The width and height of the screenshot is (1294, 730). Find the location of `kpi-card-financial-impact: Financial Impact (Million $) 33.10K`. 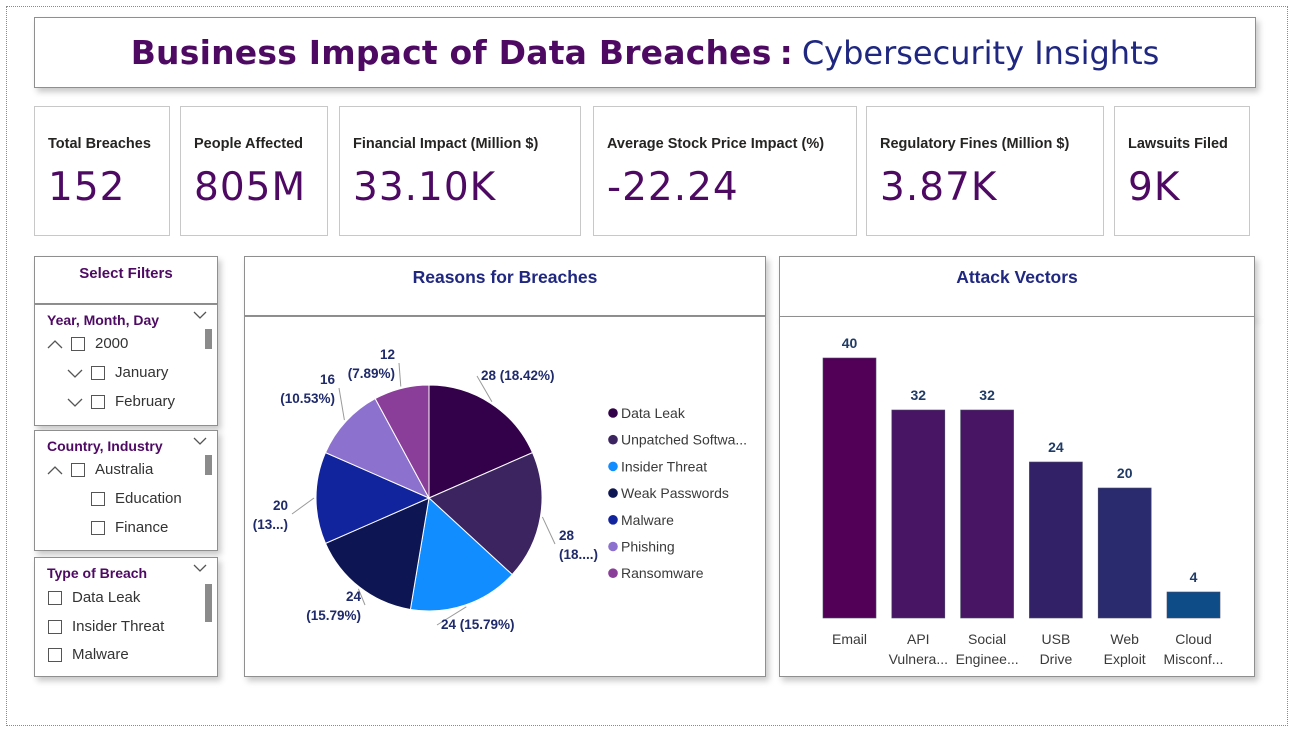

kpi-card-financial-impact: Financial Impact (Million $) 33.10K is located at coordinates (460, 171).